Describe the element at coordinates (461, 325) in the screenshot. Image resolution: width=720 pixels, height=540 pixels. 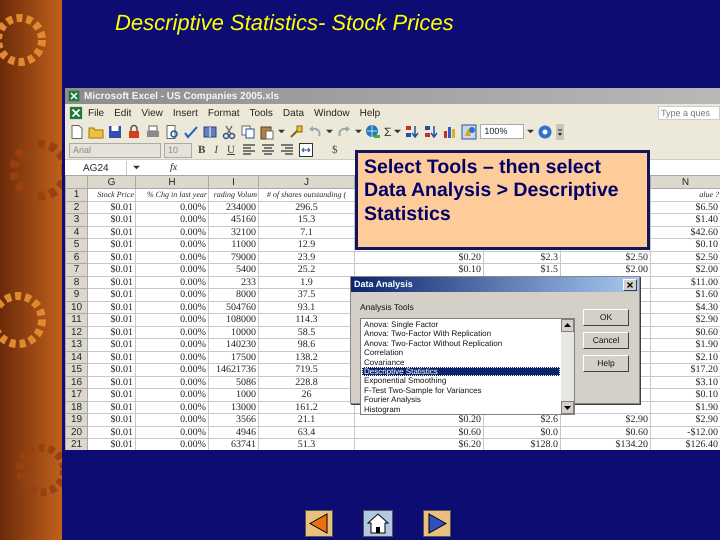
I see `list-item: Anova: Single Factor` at that location.